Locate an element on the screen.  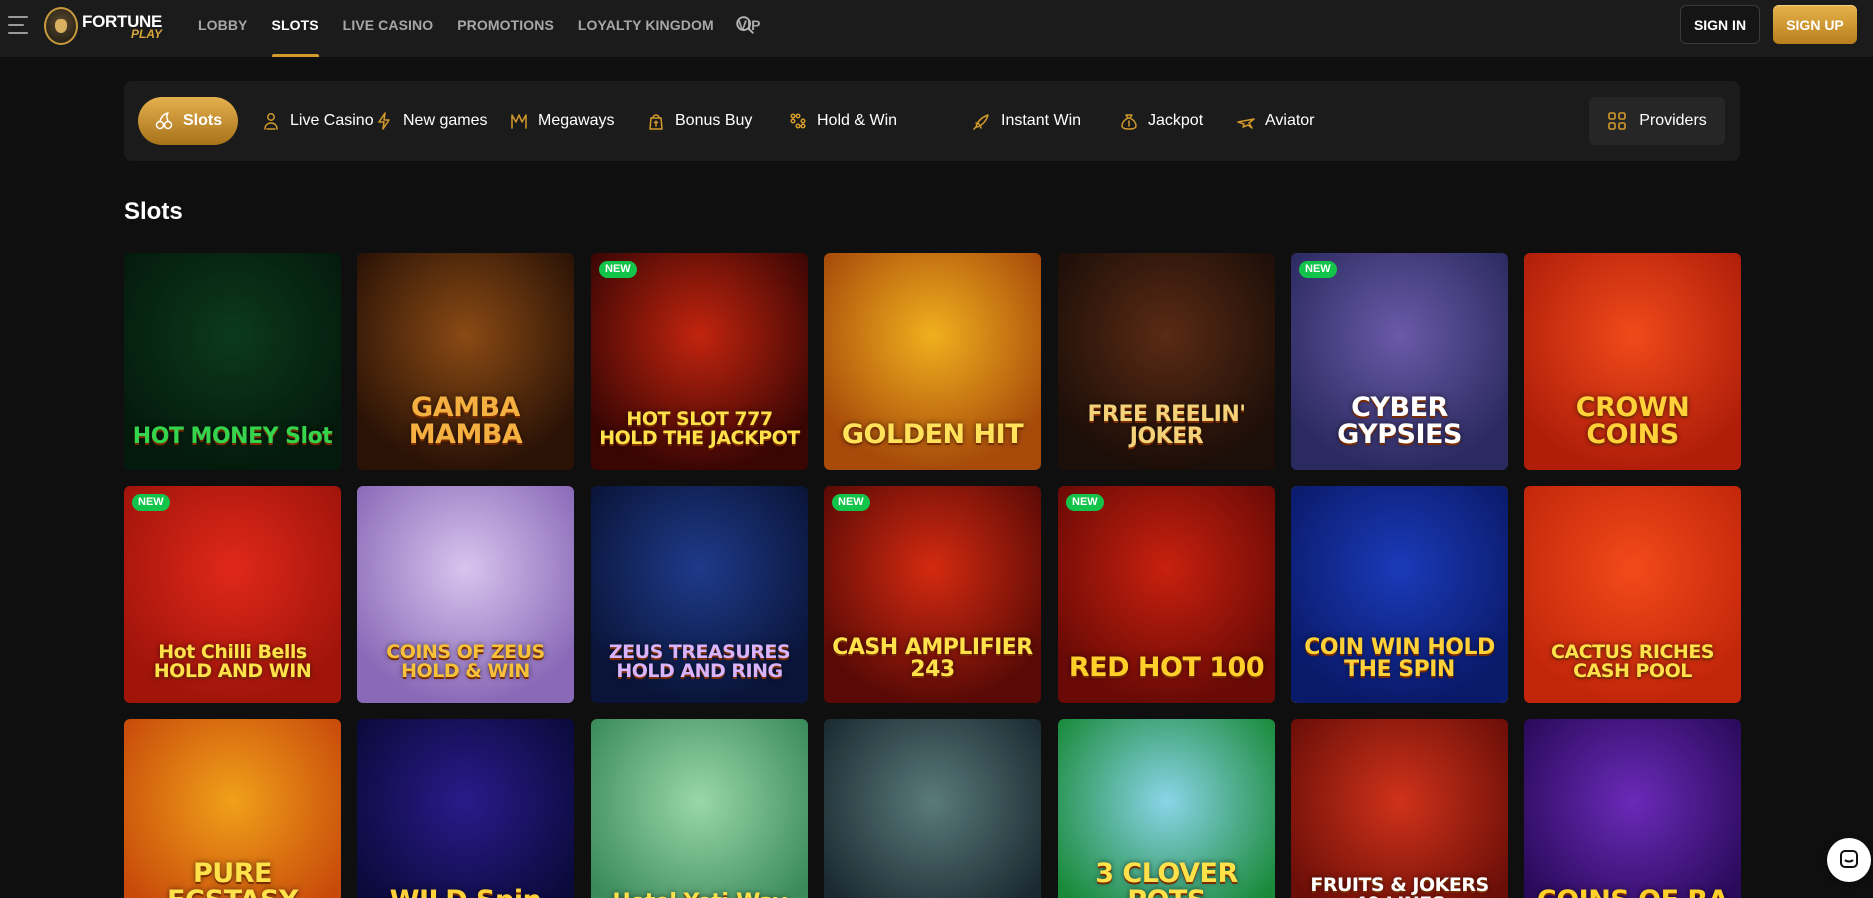
game-title: CROWN COINS is located at coordinates (1632, 421).